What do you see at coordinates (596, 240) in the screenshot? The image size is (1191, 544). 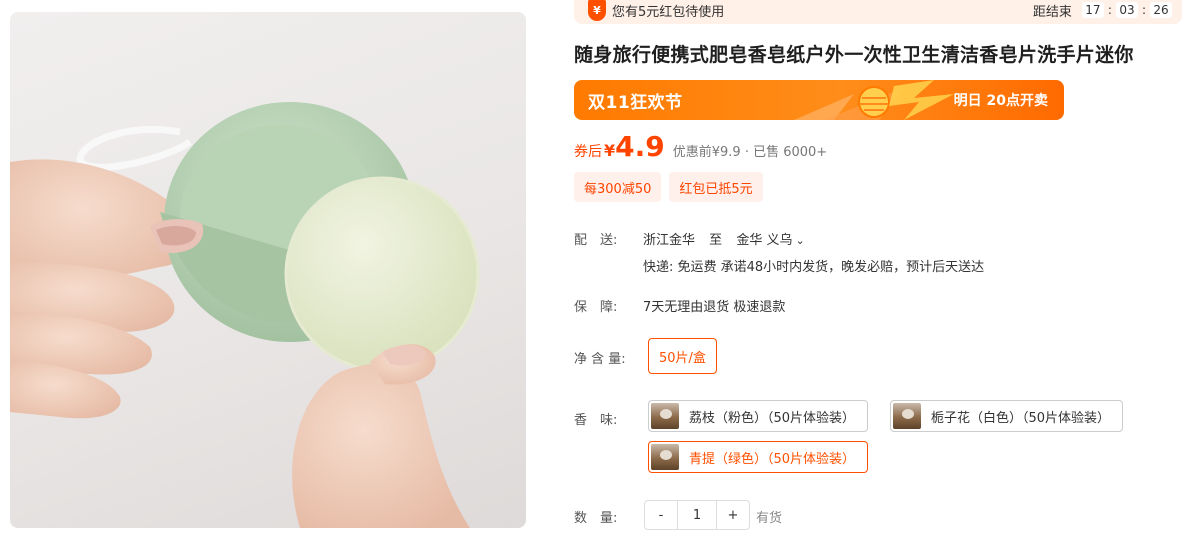 I see `delivery-label: 配 送:` at bounding box center [596, 240].